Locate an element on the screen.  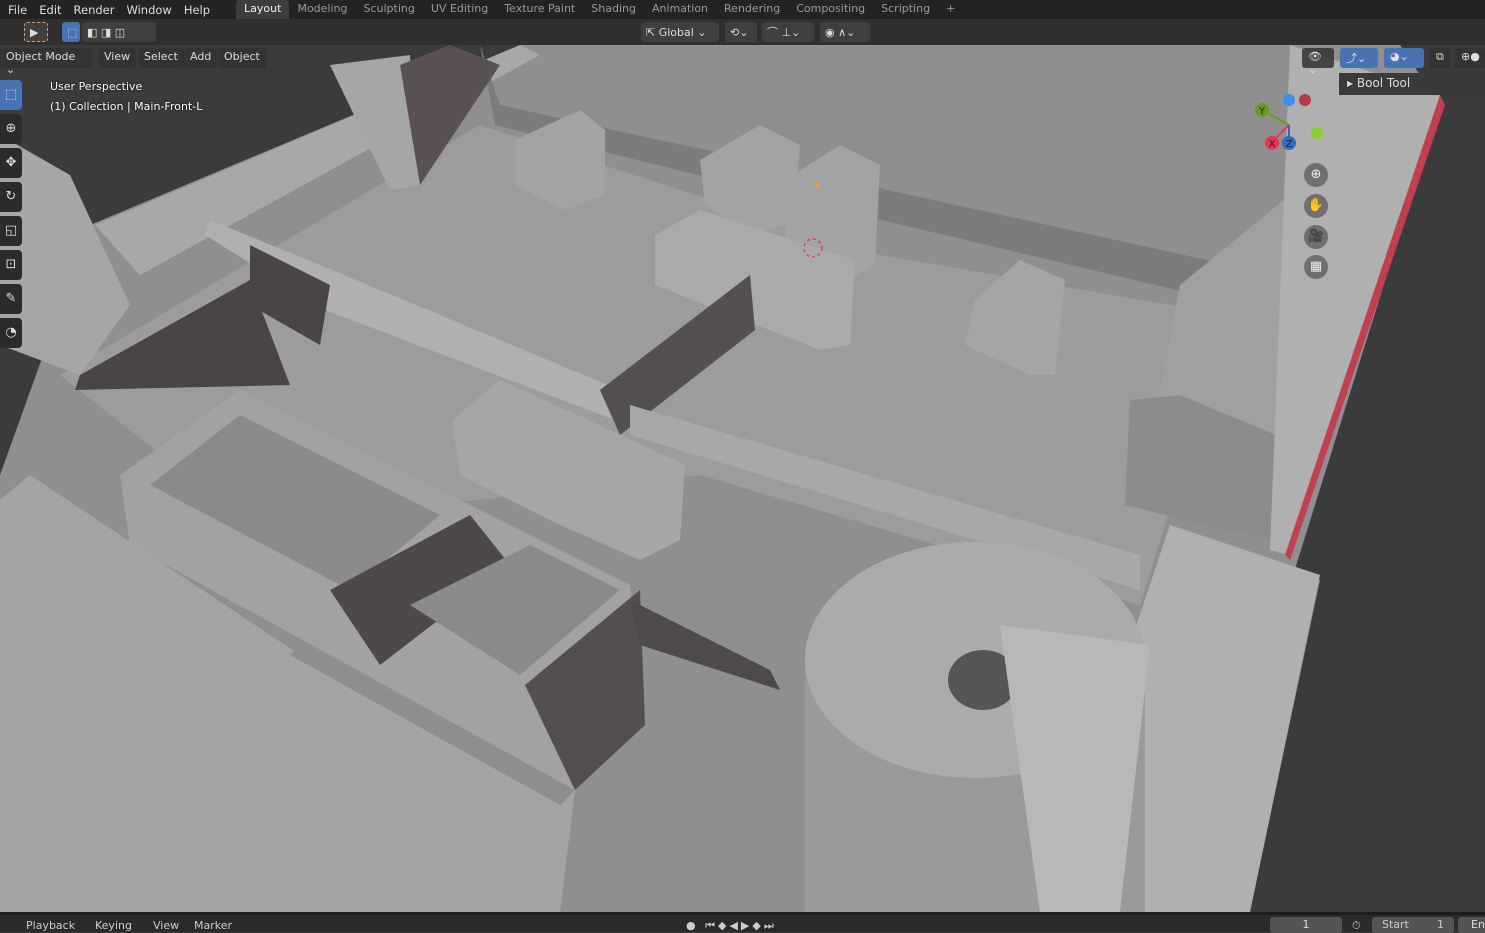
neg-x-axis is located at coordinates (1305, 100).